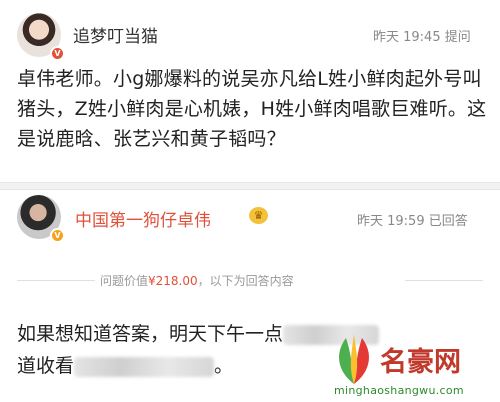 The image size is (500, 402). What do you see at coordinates (124, 281) in the screenshot?
I see `price-prefix: 问题价值` at bounding box center [124, 281].